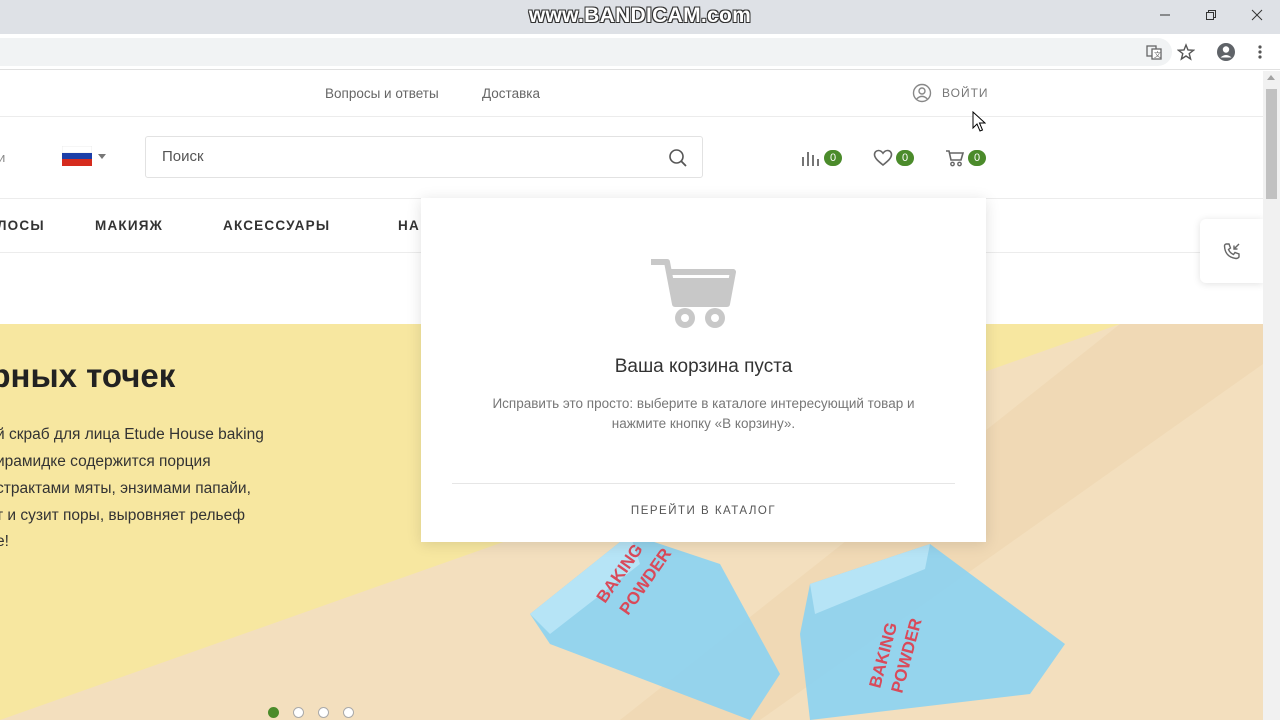  Describe the element at coordinates (821, 158) in the screenshot. I see `compare-button: 0` at that location.